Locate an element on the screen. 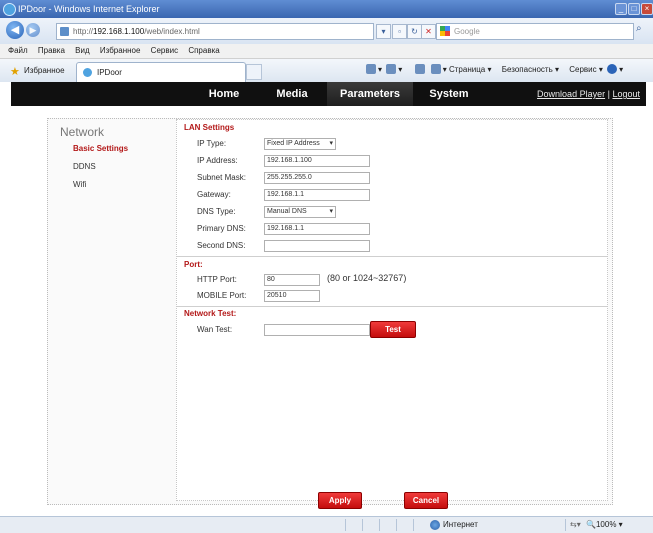 The width and height of the screenshot is (653, 533). http-port-field: 80 is located at coordinates (292, 280).